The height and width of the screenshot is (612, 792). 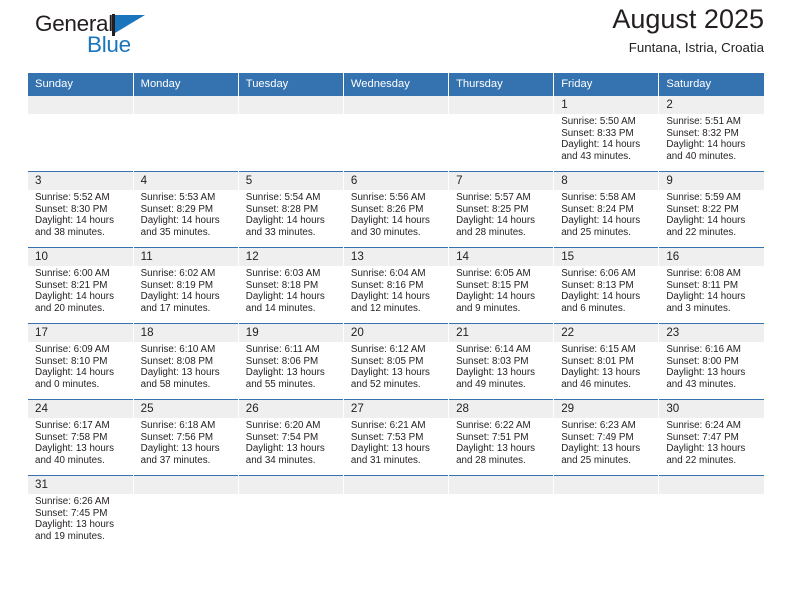 What do you see at coordinates (280, 384) in the screenshot?
I see `day-daylight2-text: and 55 minutes.` at bounding box center [280, 384].